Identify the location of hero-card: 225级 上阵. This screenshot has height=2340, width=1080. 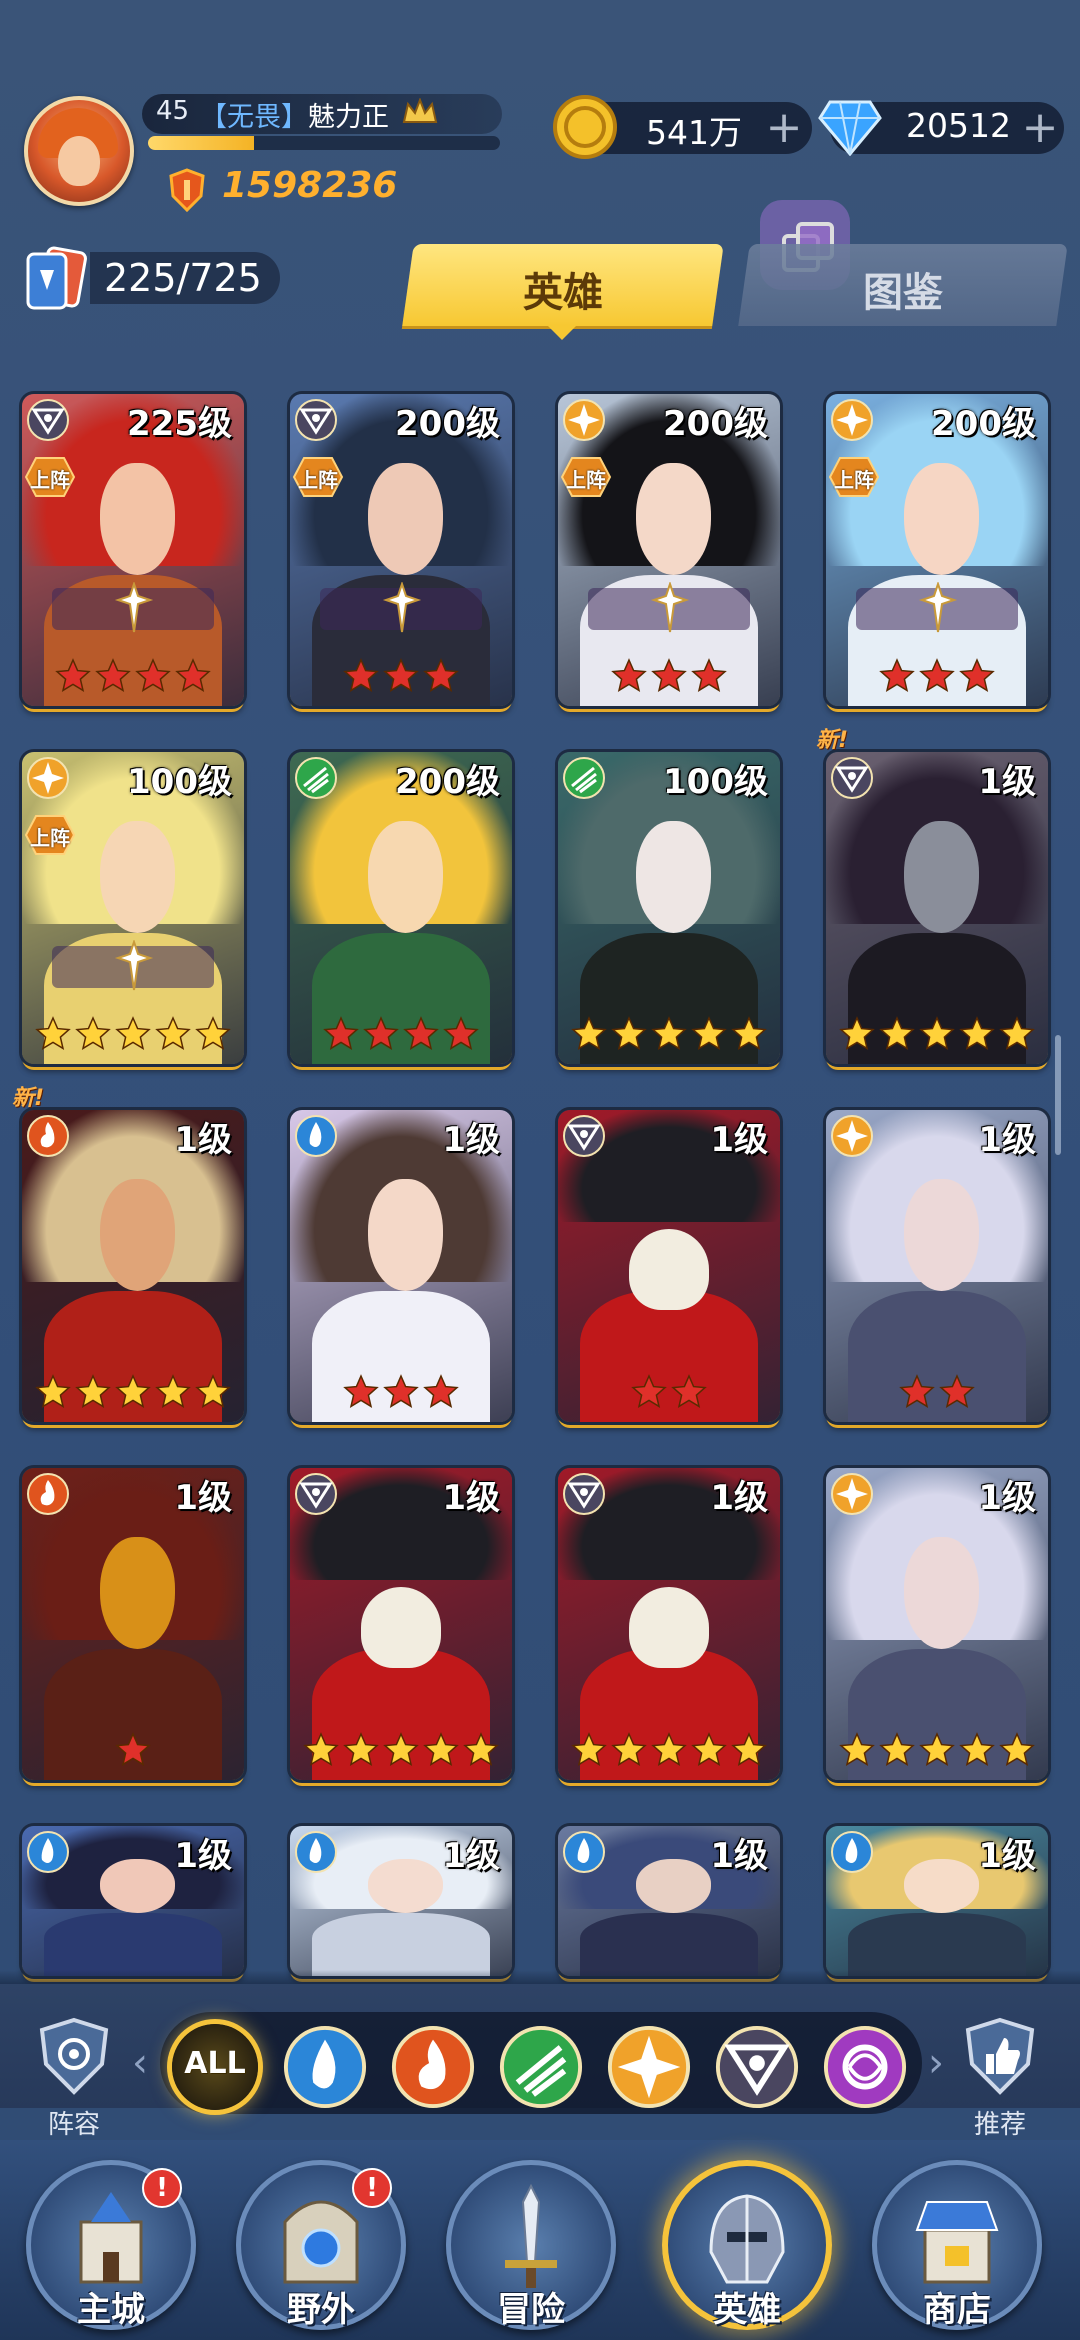
(133, 550).